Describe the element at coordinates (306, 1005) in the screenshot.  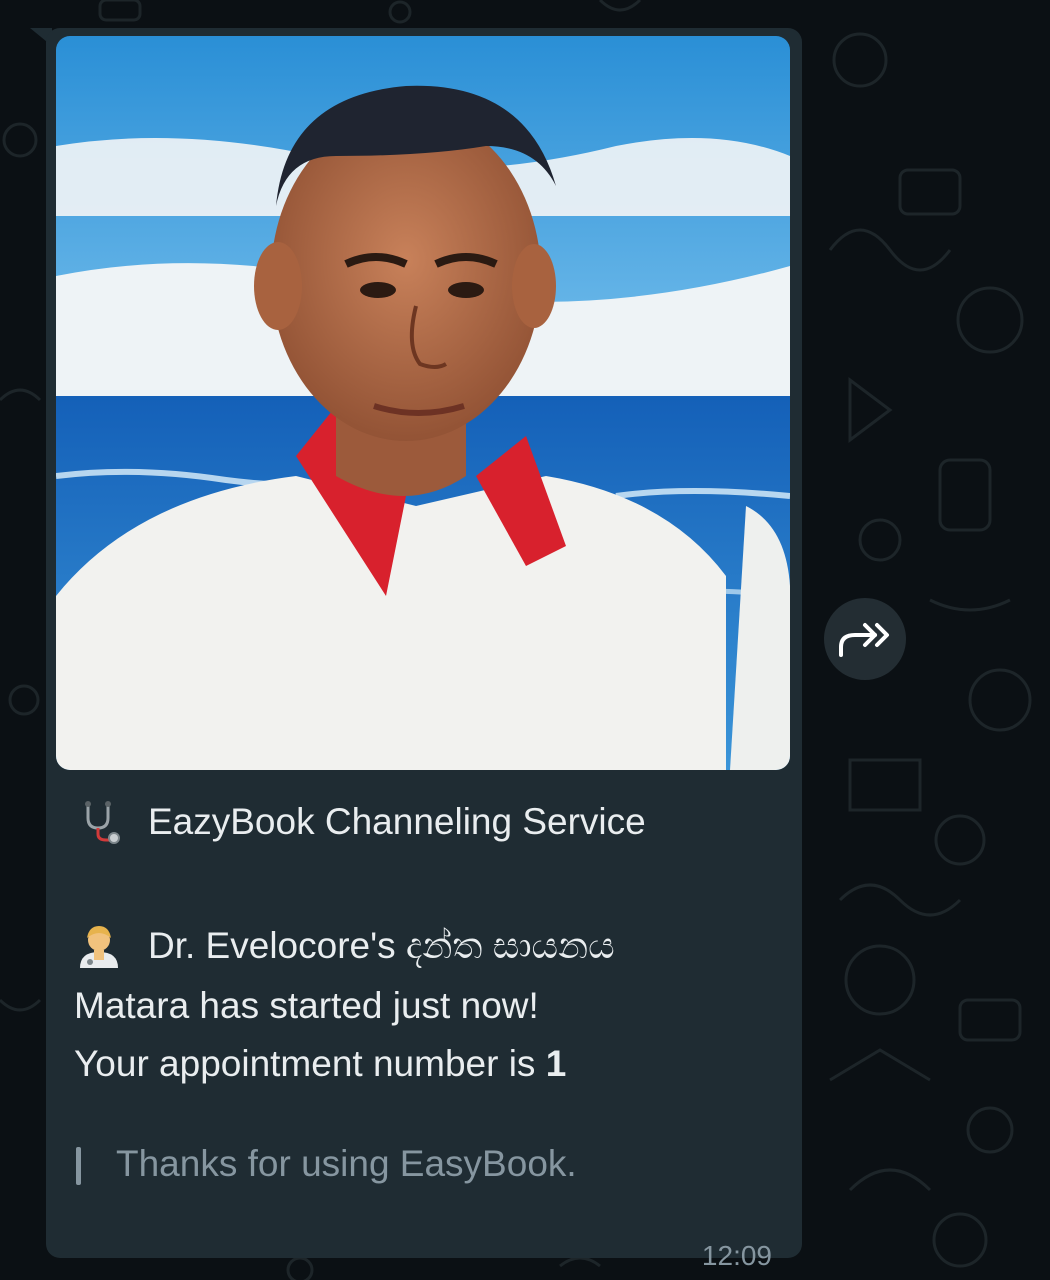
I see `location-line: Matara has started just now!` at that location.